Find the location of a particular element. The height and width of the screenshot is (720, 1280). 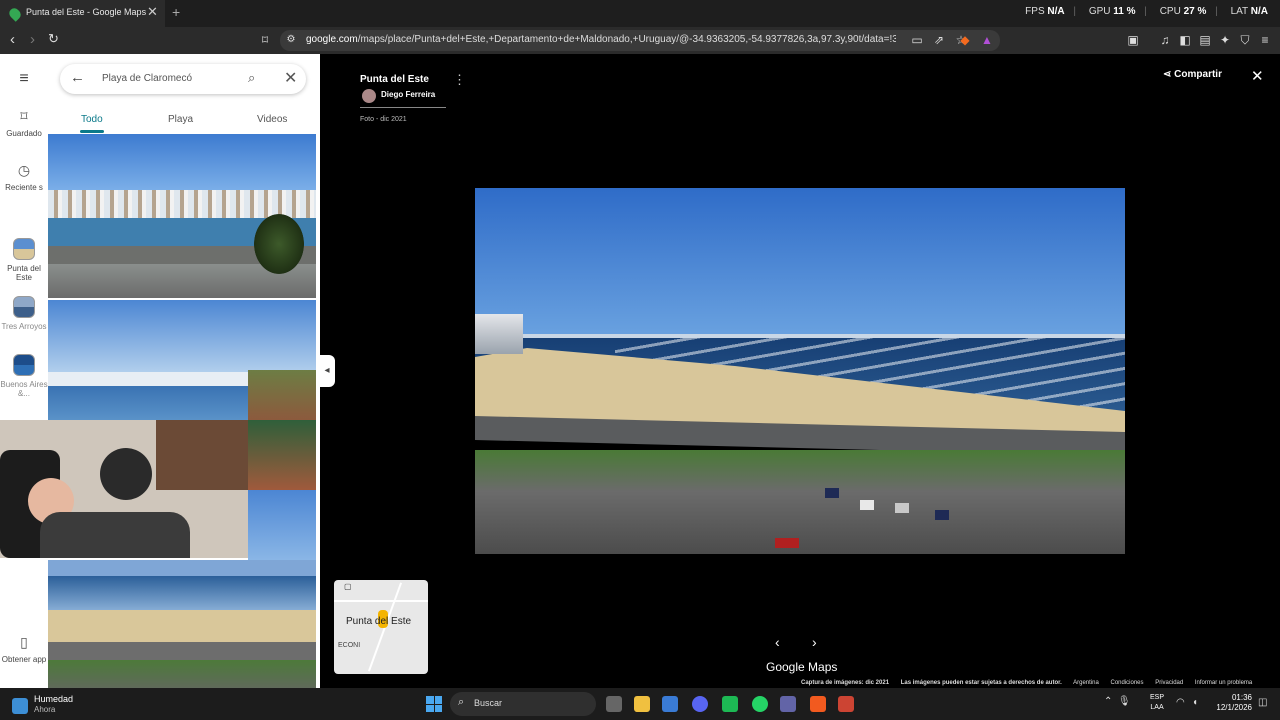

wallet-icon: ▤ is located at coordinates (1205, 40).